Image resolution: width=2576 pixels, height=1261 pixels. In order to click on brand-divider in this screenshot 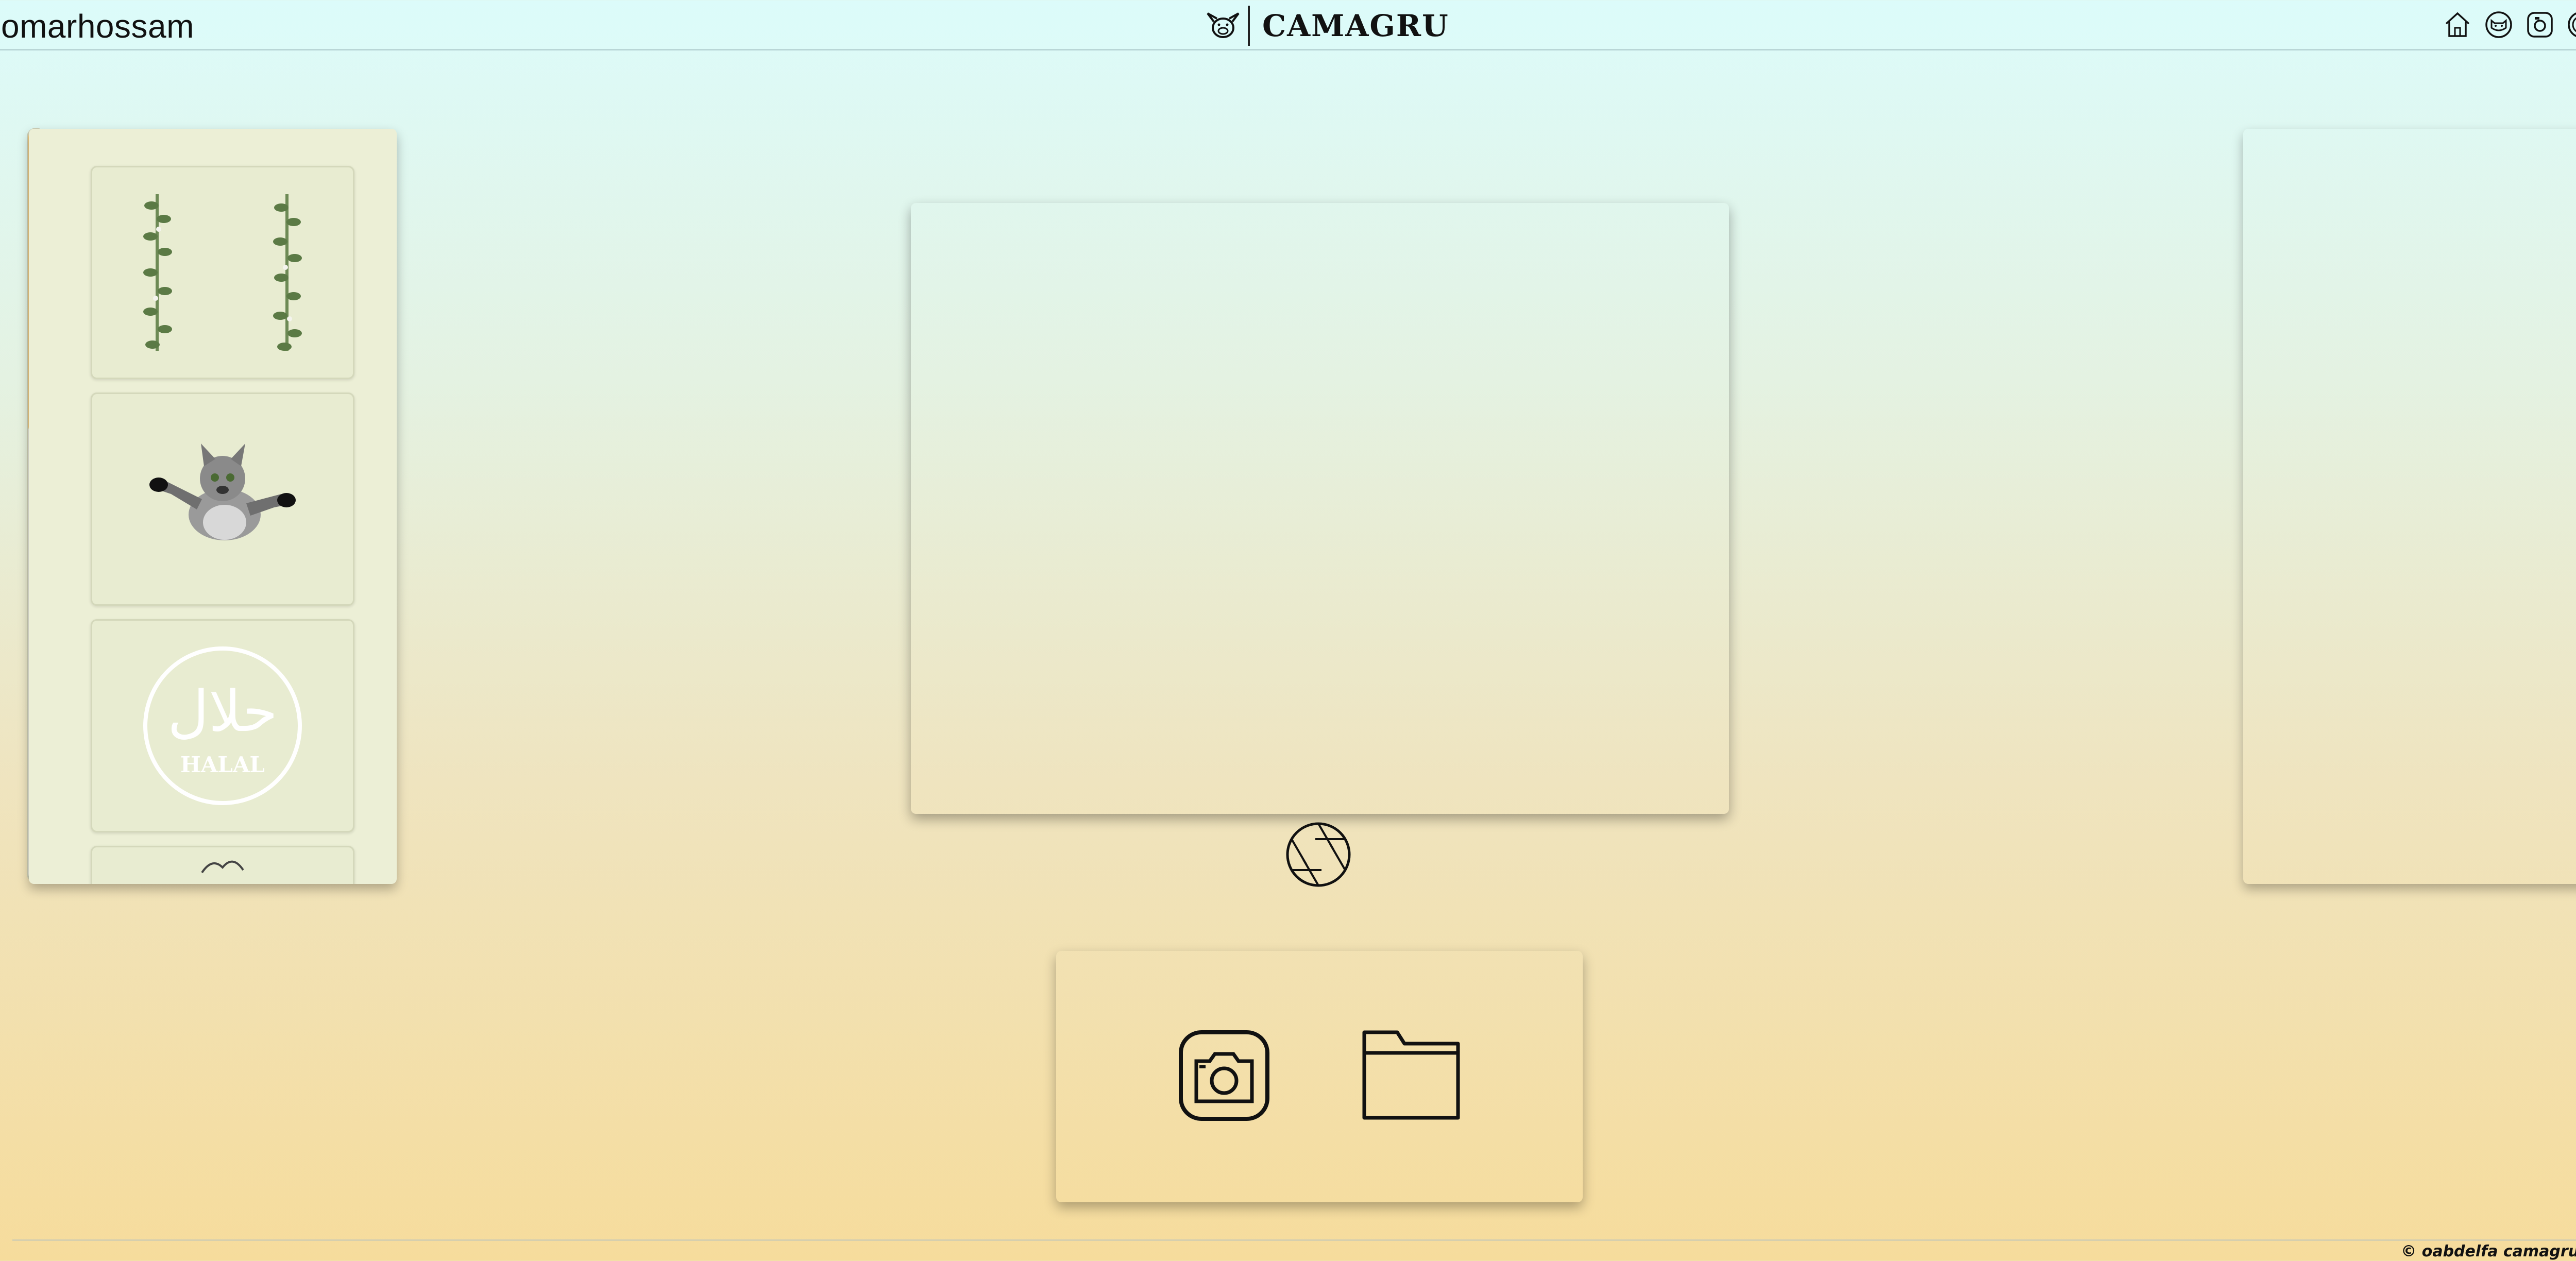, I will do `click(1249, 26)`.